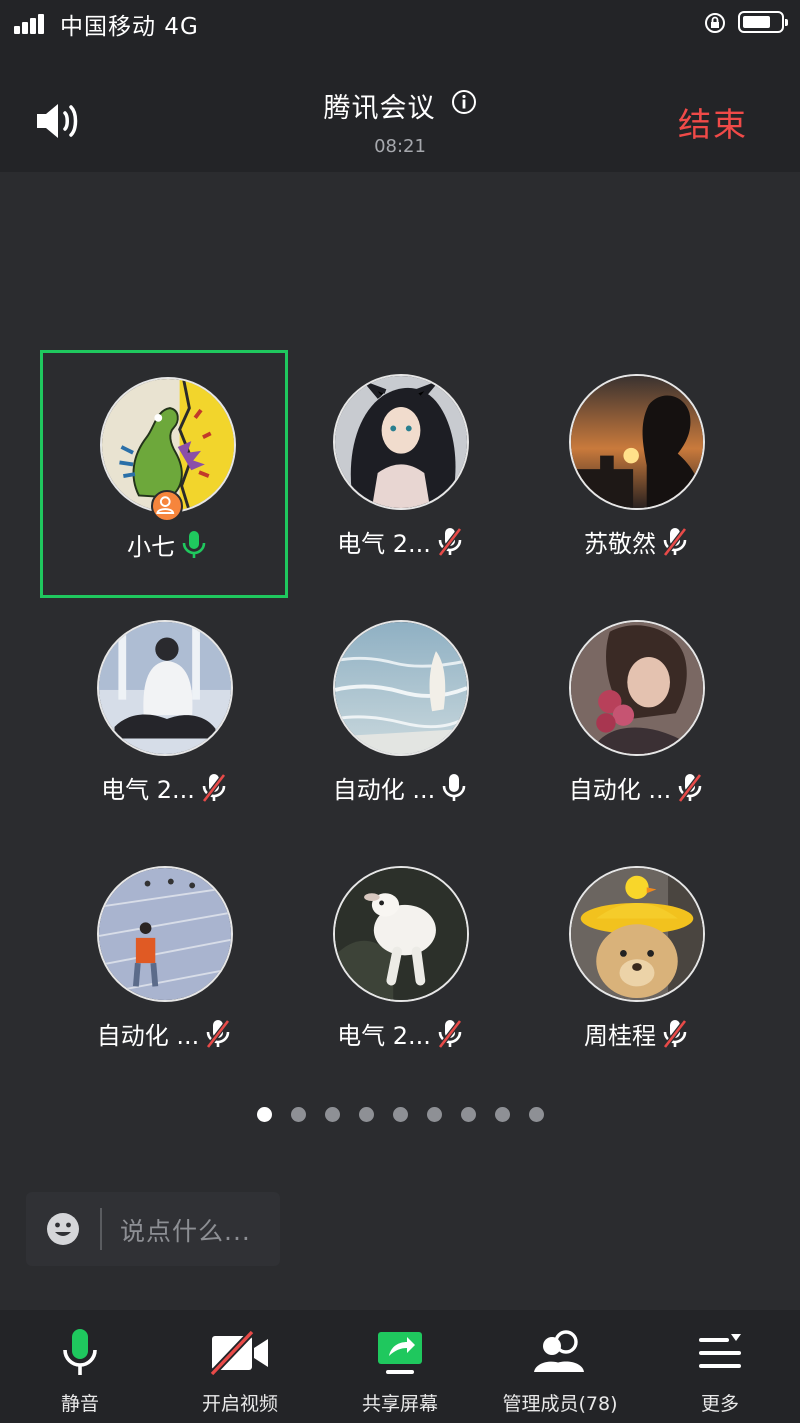 This screenshot has height=1423, width=800. I want to click on meeting-title: 腾讯会议, so click(379, 108).